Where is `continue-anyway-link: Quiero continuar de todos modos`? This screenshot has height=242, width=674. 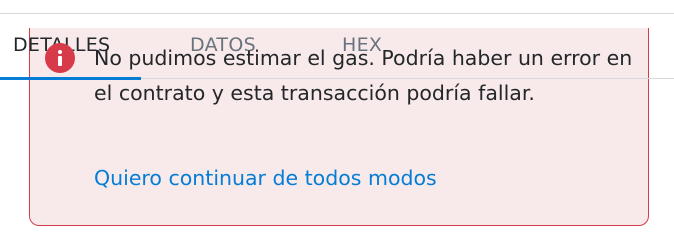 continue-anyway-link: Quiero continuar de todos modos is located at coordinates (265, 178).